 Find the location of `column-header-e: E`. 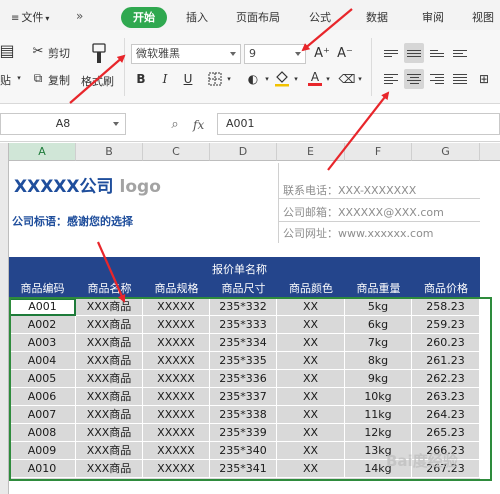

column-header-e: E is located at coordinates (311, 152).